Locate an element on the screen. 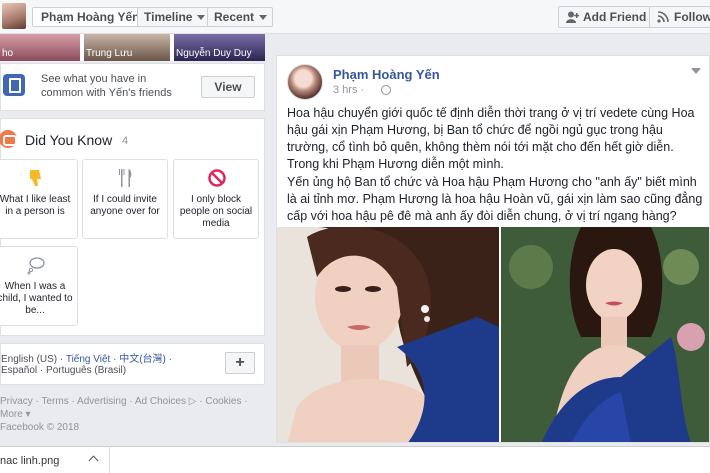 The width and height of the screenshot is (710, 473). block-icon is located at coordinates (217, 178).